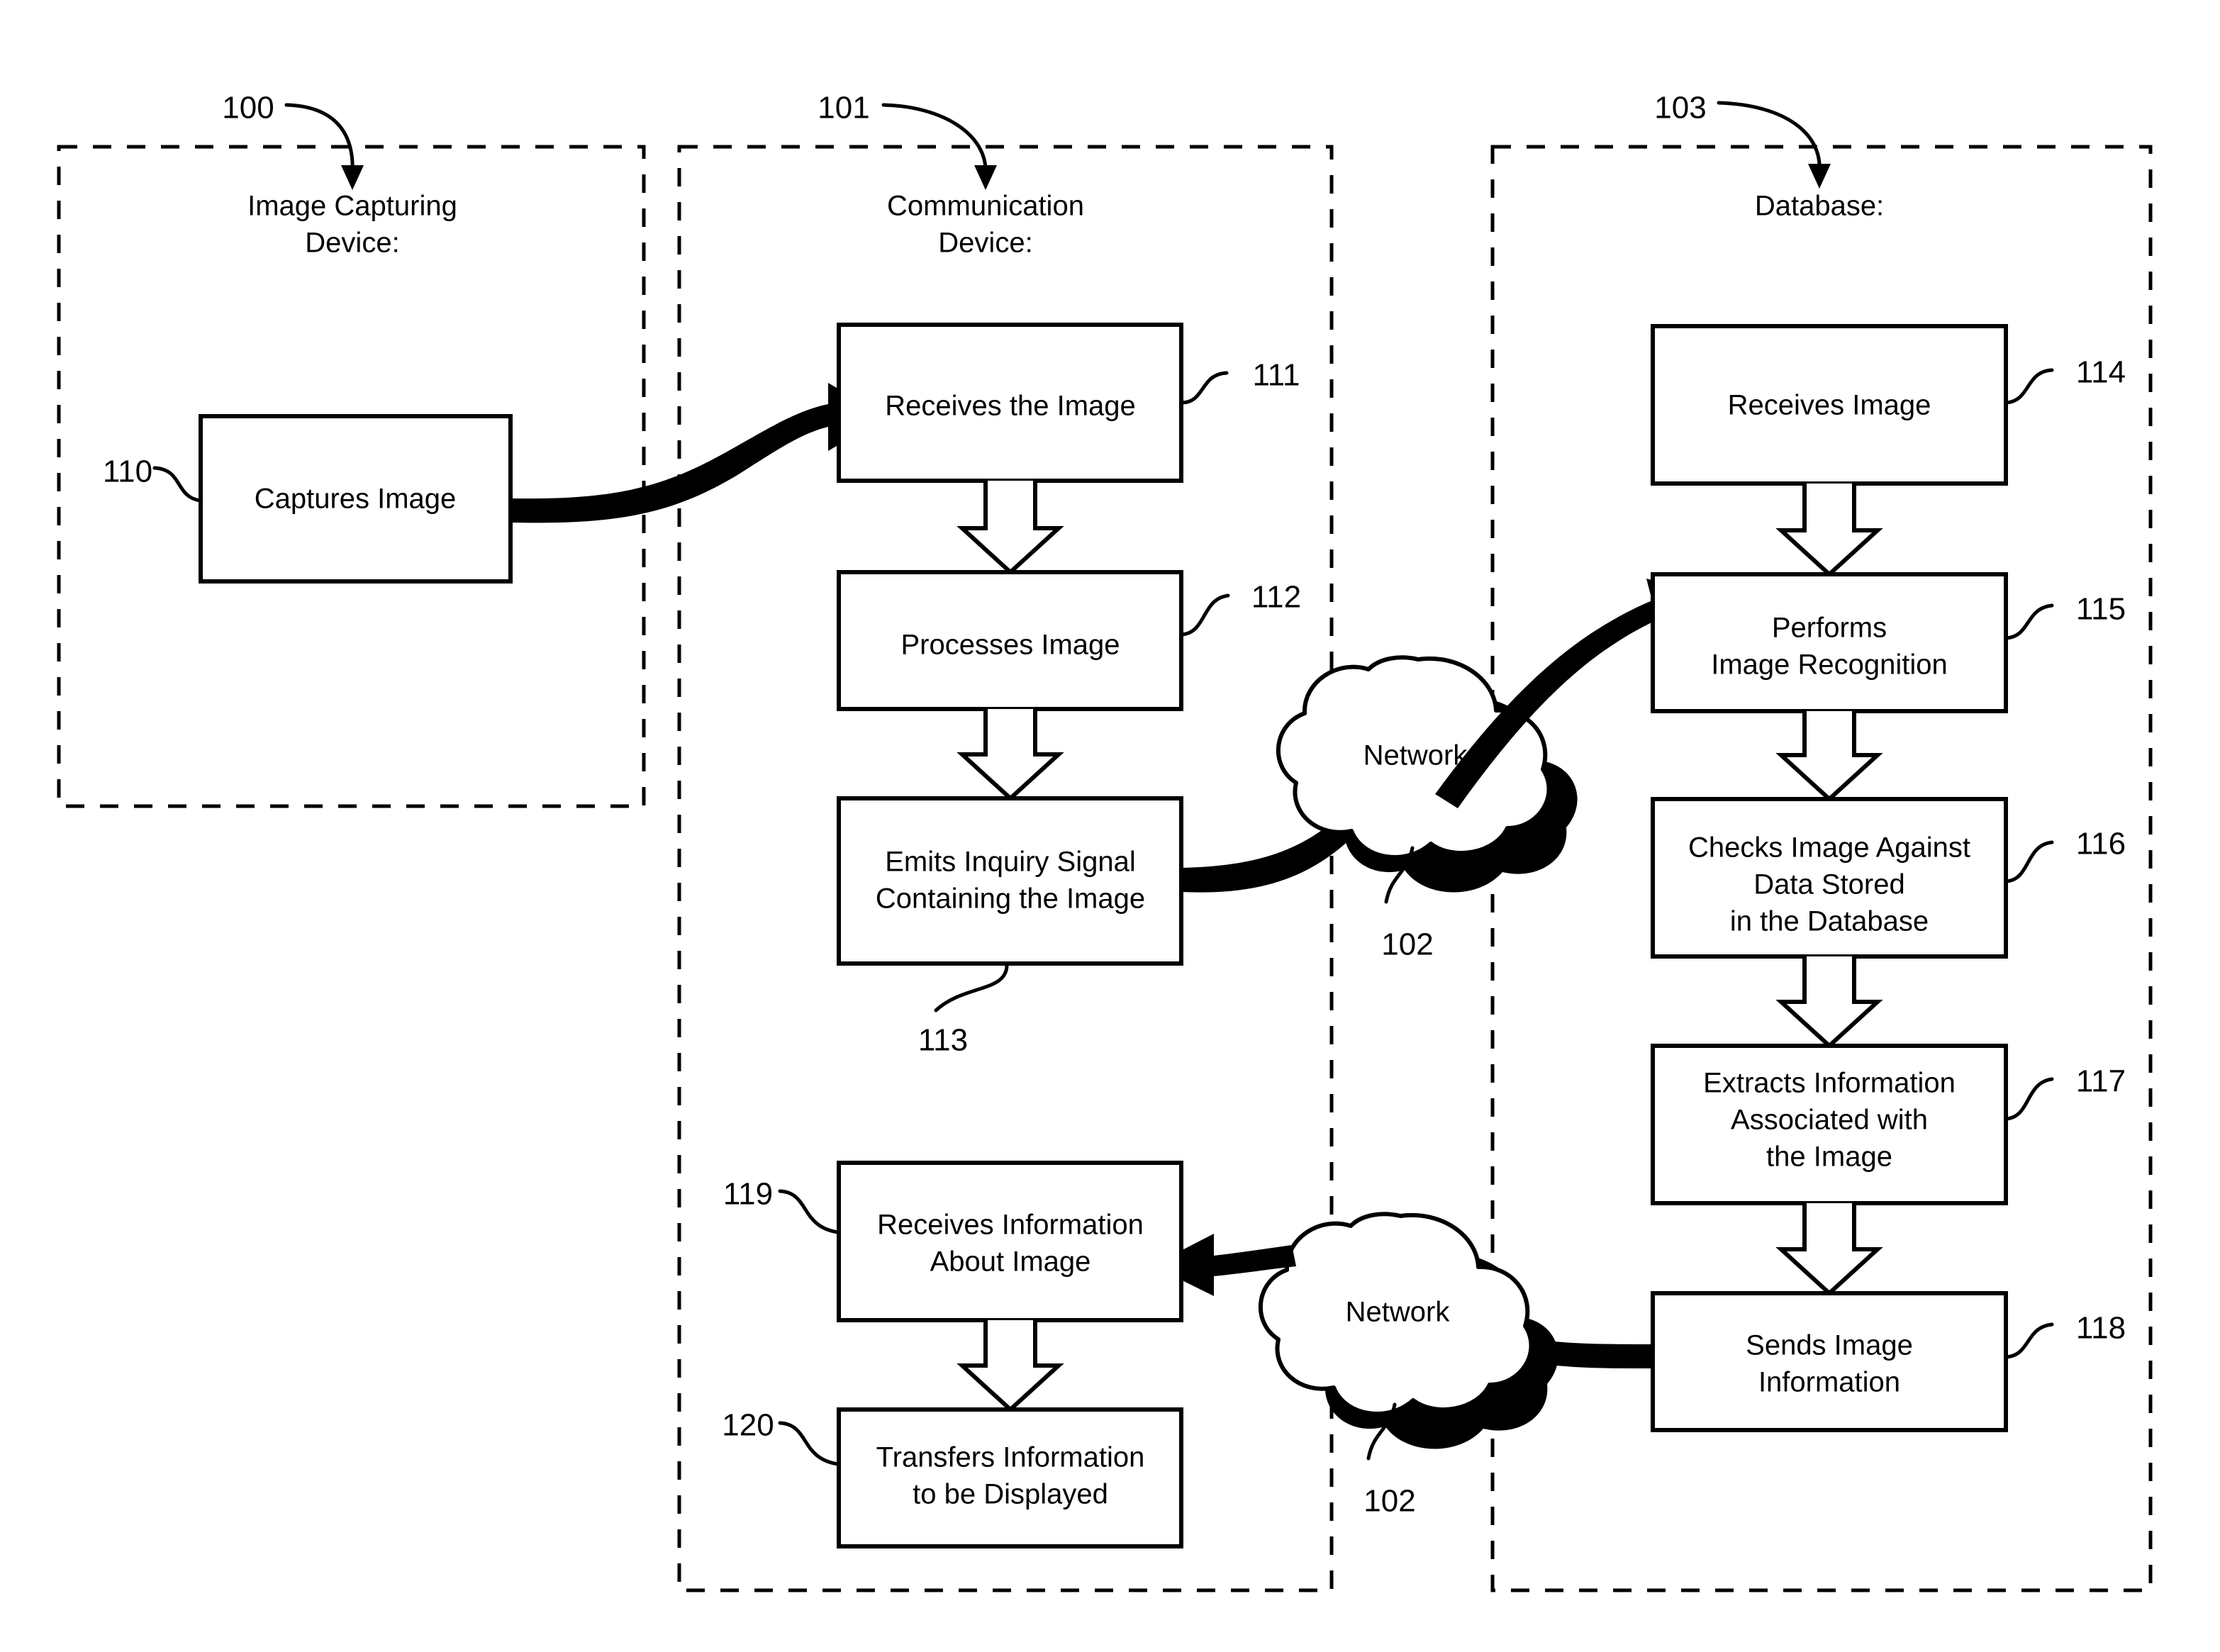  Describe the element at coordinates (2101, 844) in the screenshot. I see `ref-number-116: 116` at that location.